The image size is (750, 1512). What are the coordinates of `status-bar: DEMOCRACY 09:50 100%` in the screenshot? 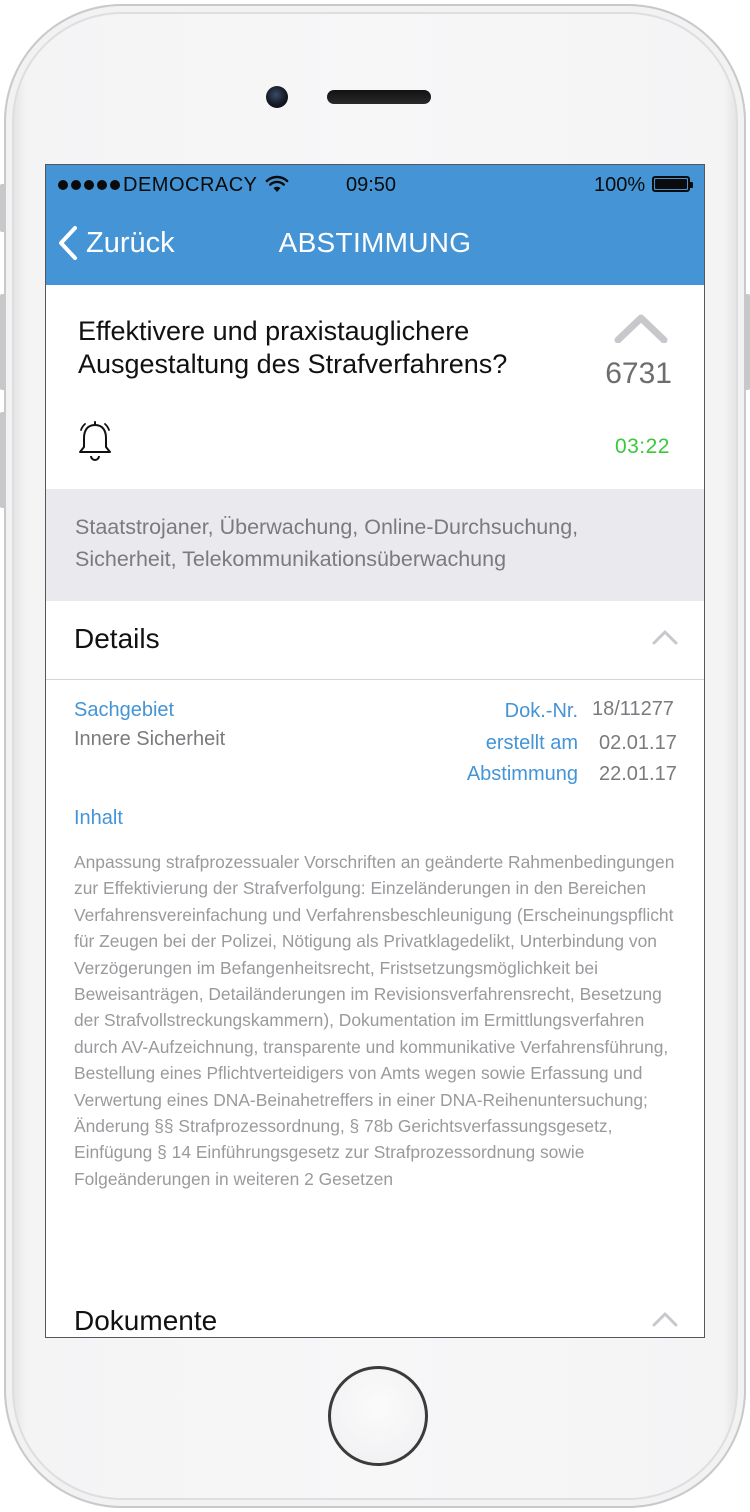 It's located at (375, 185).